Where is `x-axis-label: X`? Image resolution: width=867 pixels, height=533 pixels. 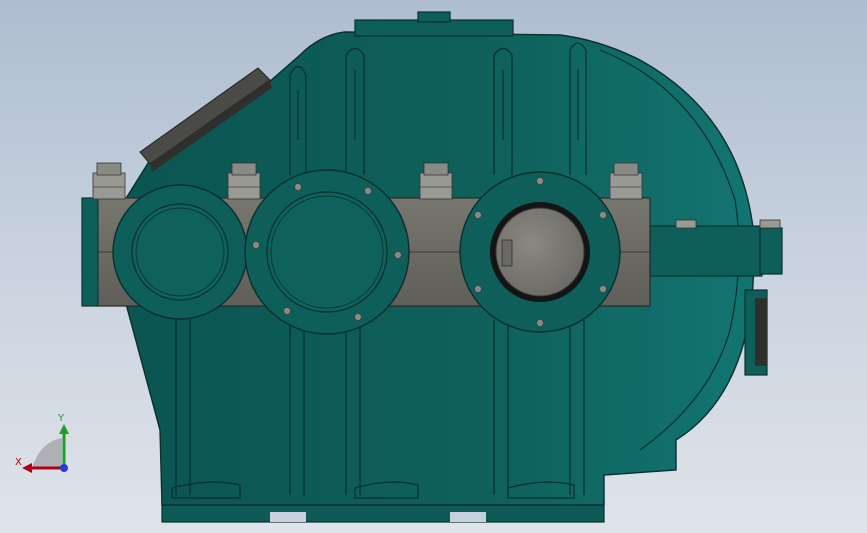 x-axis-label: X is located at coordinates (18, 462).